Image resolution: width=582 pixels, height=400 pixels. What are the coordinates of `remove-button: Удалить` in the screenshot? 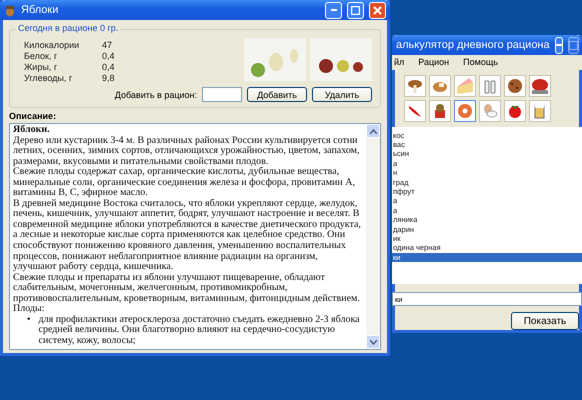 It's located at (342, 94).